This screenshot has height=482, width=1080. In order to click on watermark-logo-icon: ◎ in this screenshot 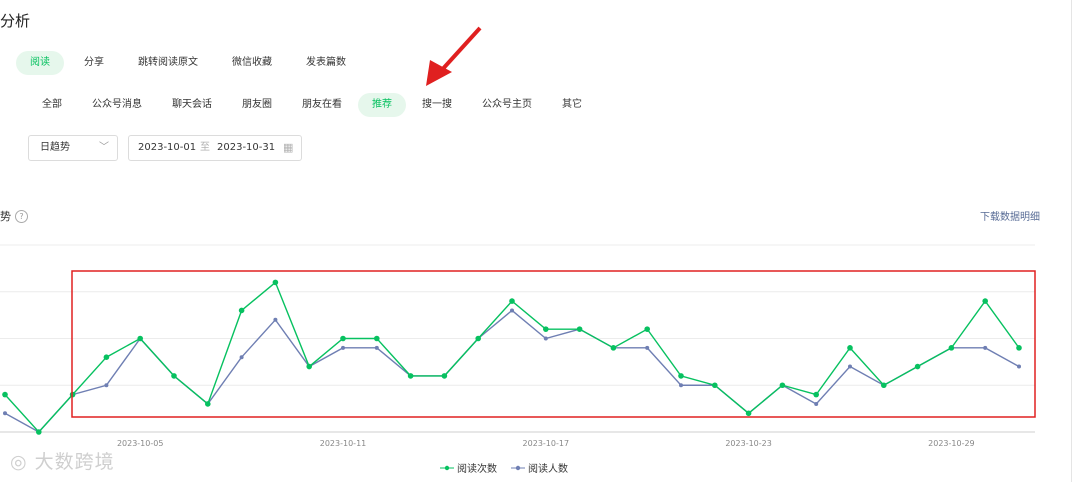, I will do `click(19, 462)`.